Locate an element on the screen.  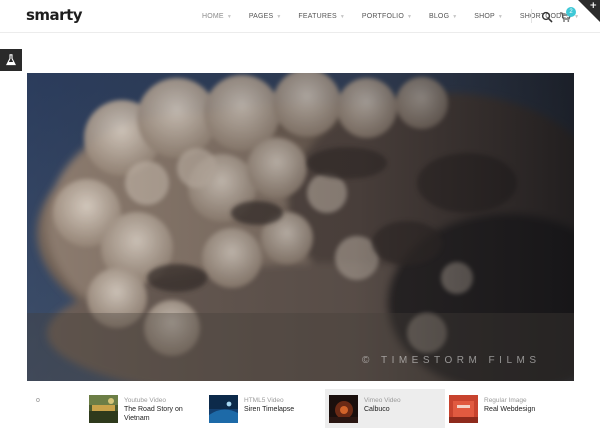
nav-item-features: FEATURES ▼ is located at coordinates (322, 16).